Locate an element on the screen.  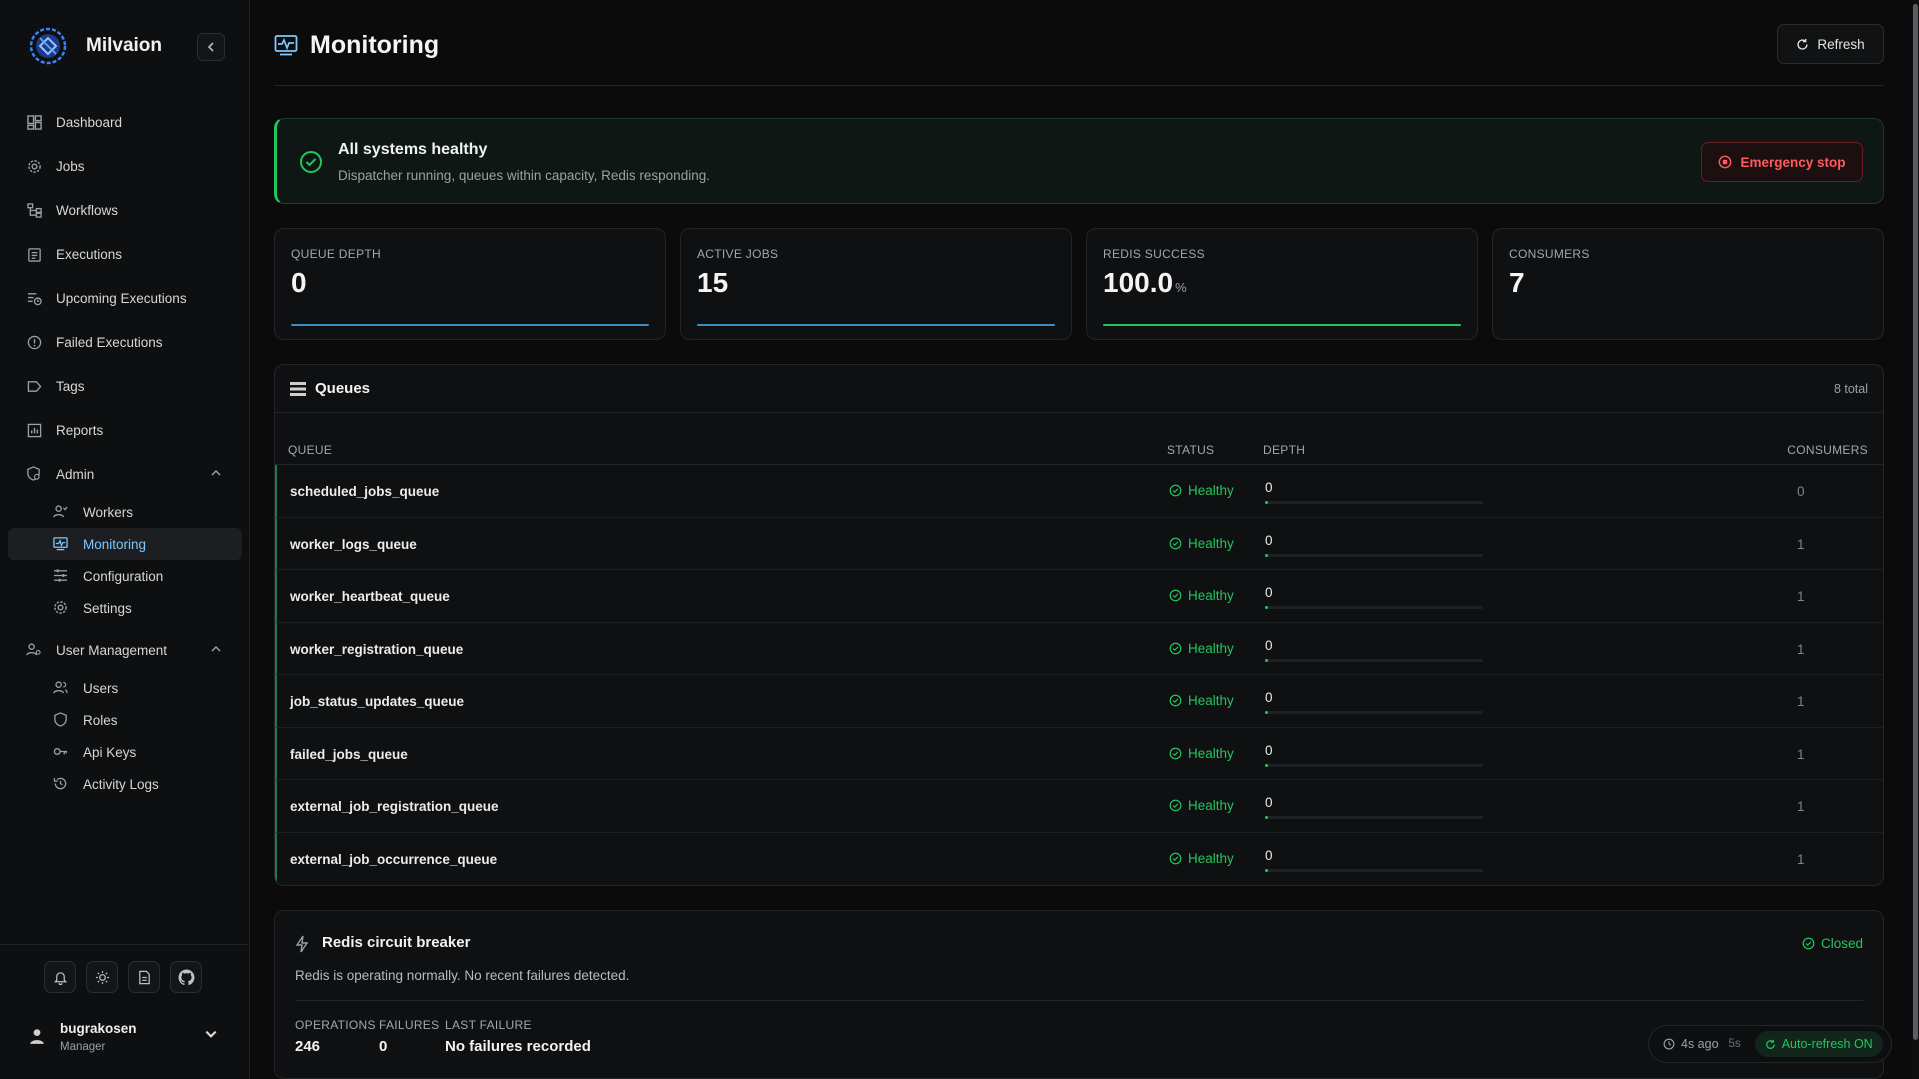
sidebar-item-workers: Workers is located at coordinates (125, 512).